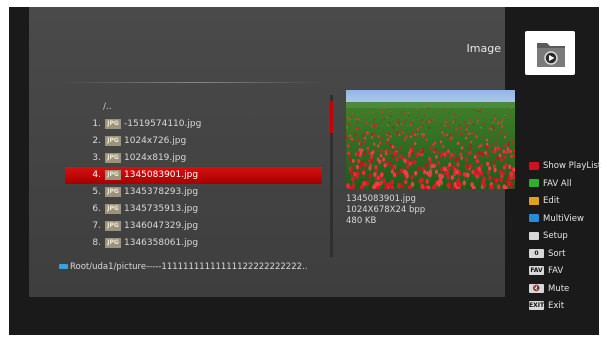  What do you see at coordinates (96, 175) in the screenshot?
I see `item-number: 4.` at bounding box center [96, 175].